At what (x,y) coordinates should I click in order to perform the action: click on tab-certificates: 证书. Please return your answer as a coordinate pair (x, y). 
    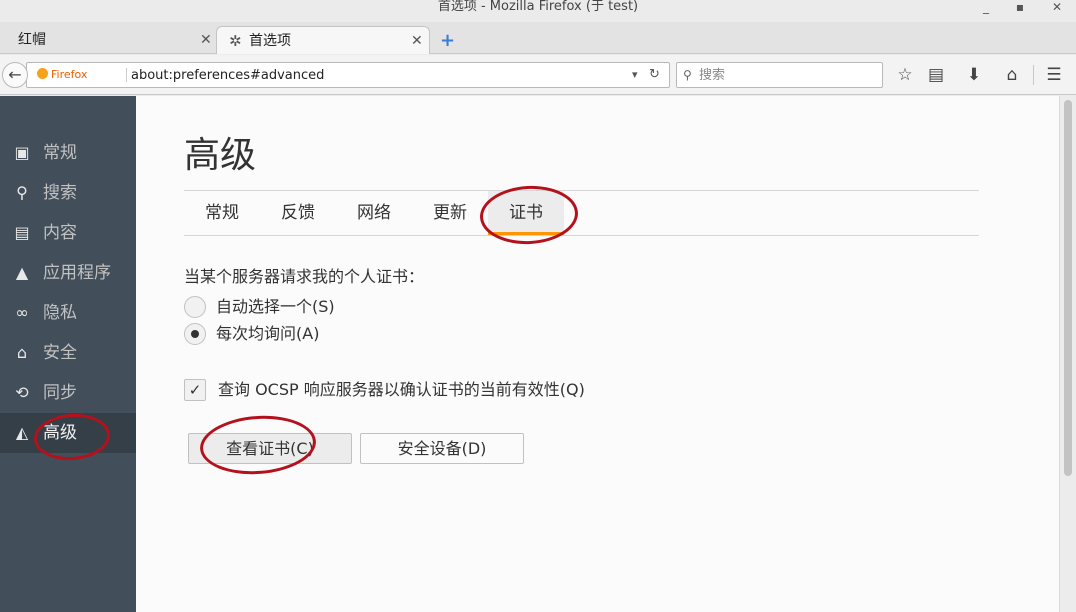
    Looking at the image, I should click on (526, 213).